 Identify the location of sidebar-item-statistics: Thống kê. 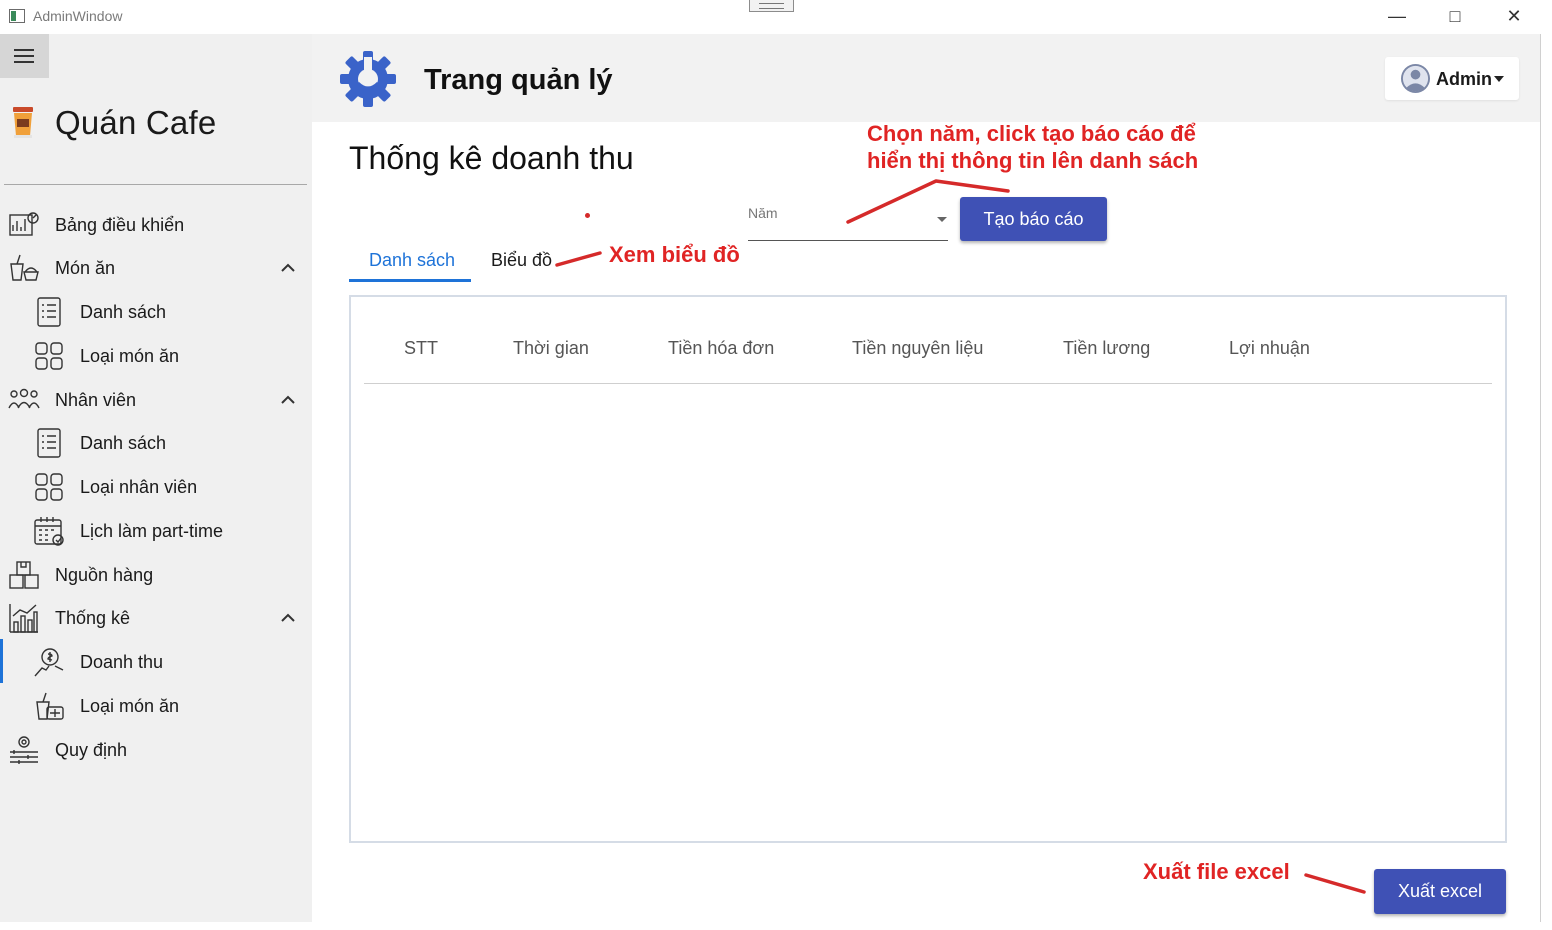
(156, 618).